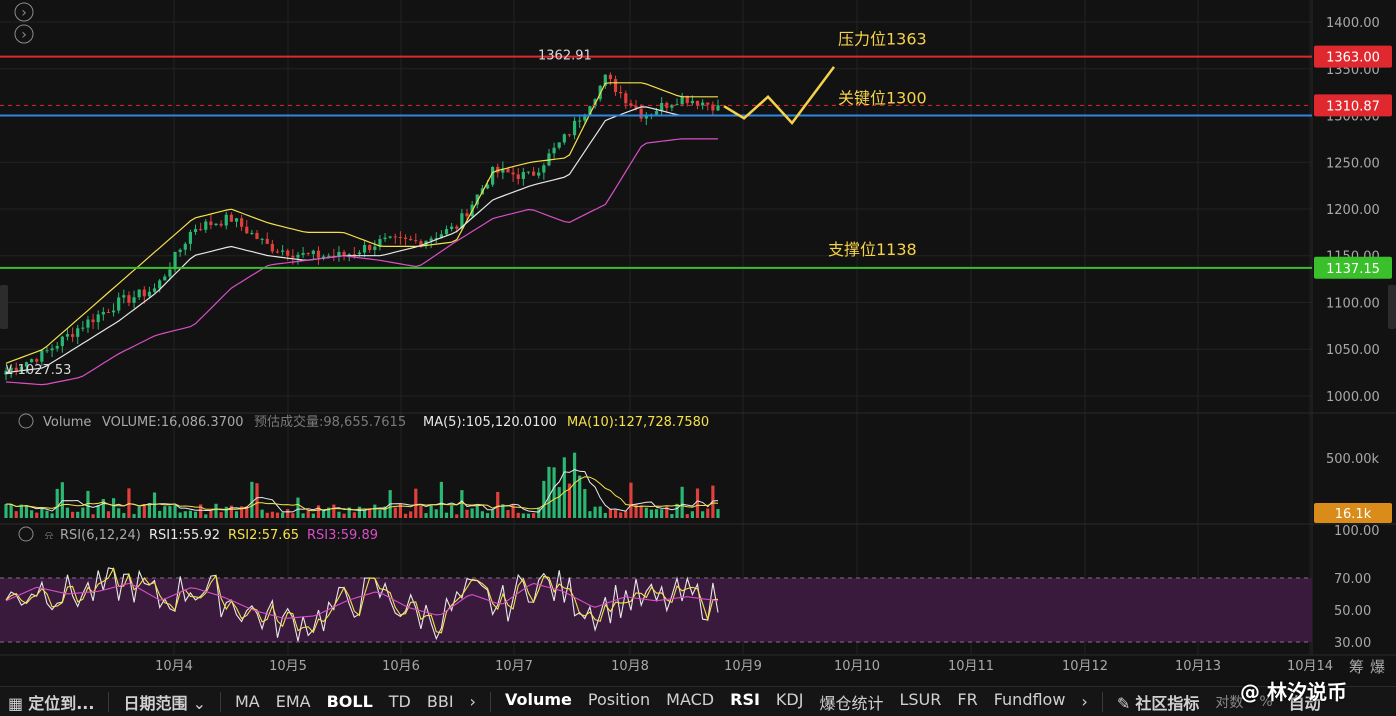 This screenshot has width=1396, height=716. What do you see at coordinates (440, 701) in the screenshot?
I see `main-indicator-tab-bbi: BBI` at bounding box center [440, 701].